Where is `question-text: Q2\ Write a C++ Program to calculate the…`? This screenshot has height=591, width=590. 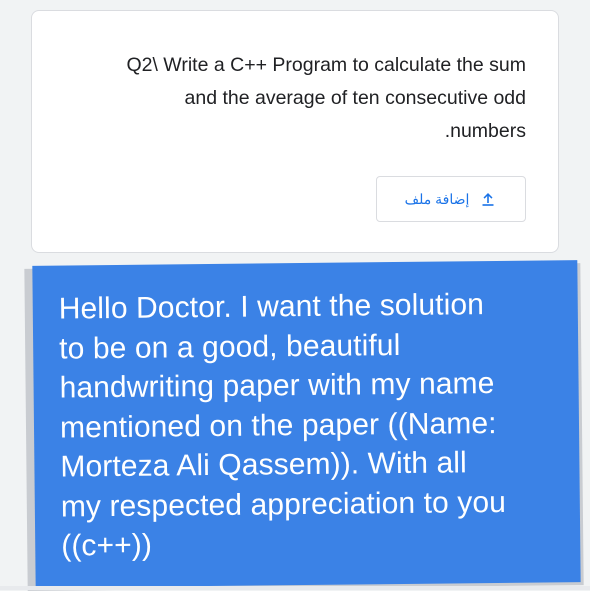 question-text: Q2\ Write a C++ Program to calculate the… is located at coordinates (291, 98).